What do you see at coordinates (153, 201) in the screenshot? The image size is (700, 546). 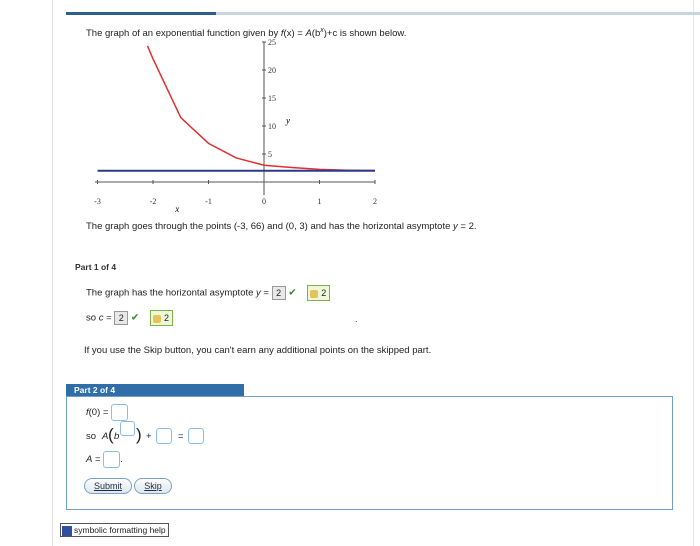 I see `x-tick-label: -2` at bounding box center [153, 201].